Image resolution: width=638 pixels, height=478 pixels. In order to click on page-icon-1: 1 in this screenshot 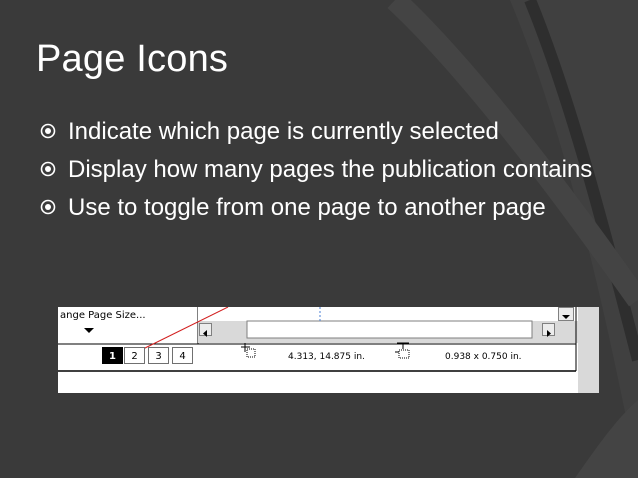, I will do `click(112, 355)`.